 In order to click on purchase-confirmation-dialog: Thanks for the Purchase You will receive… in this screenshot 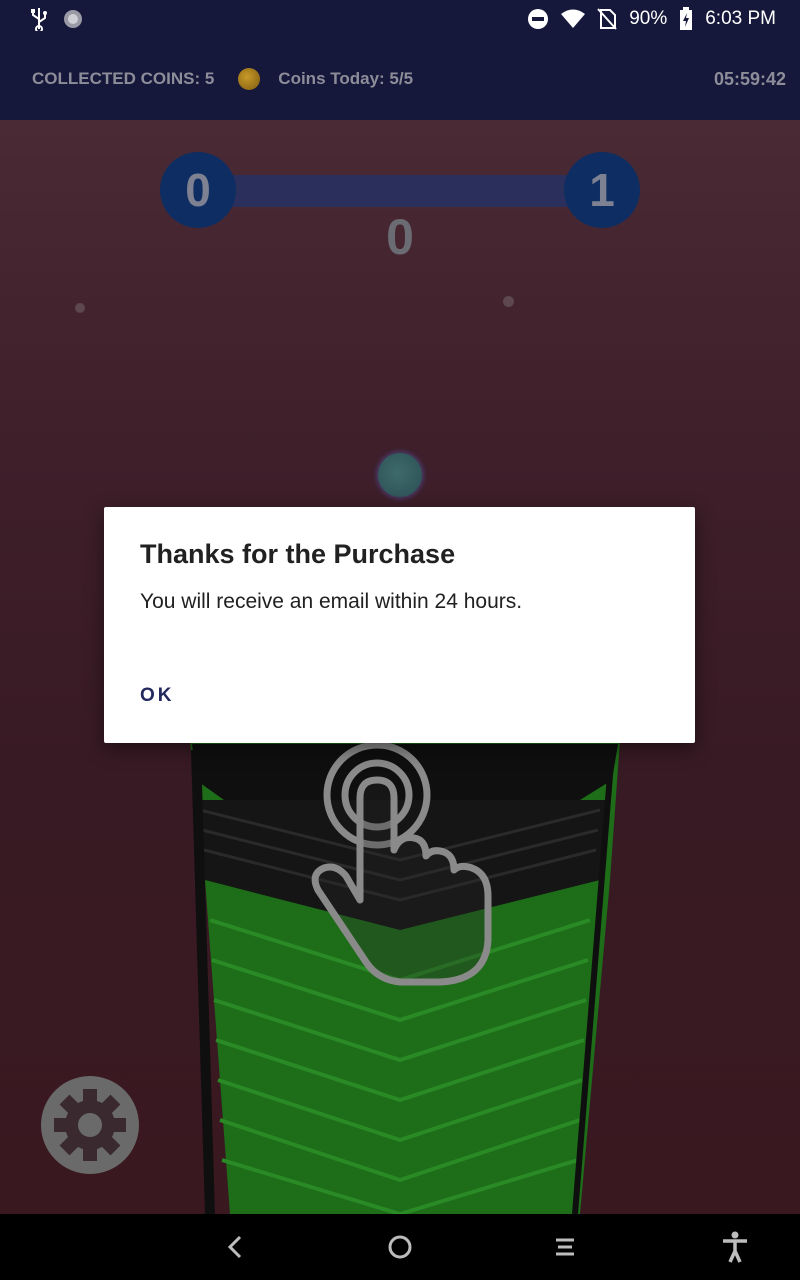, I will do `click(399, 625)`.